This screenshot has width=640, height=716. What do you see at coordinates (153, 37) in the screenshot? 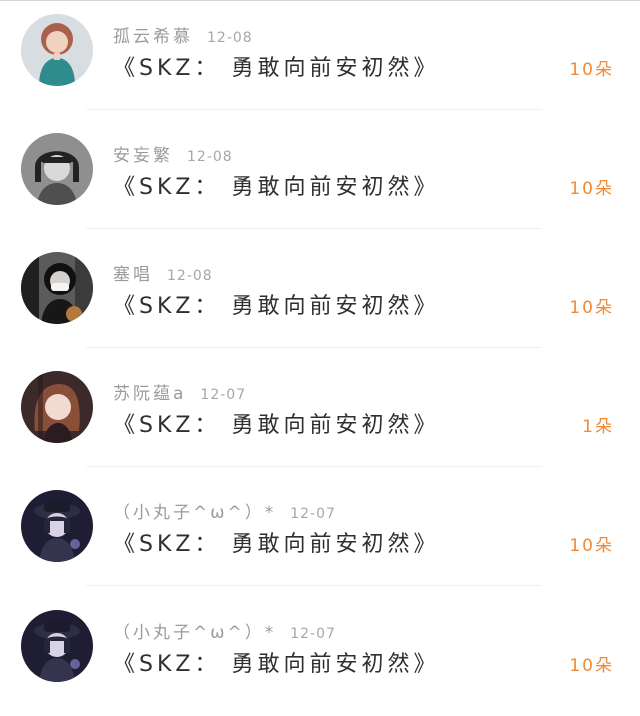
I see `username: 孤云希慕` at bounding box center [153, 37].